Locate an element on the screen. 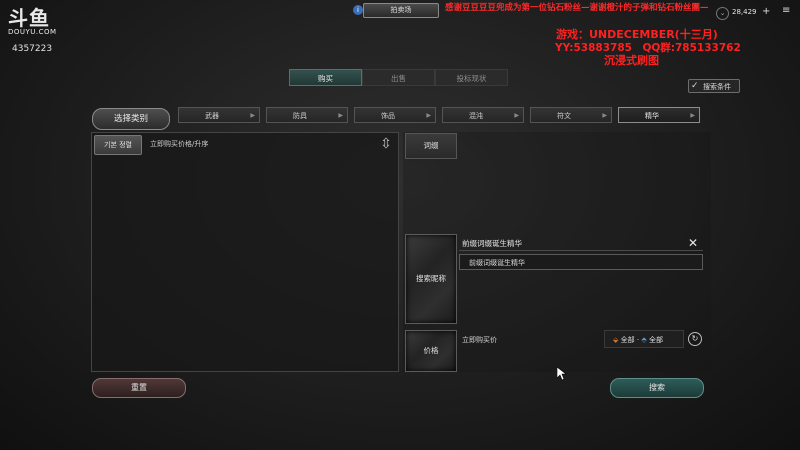  category-label: 符文 is located at coordinates (564, 116).